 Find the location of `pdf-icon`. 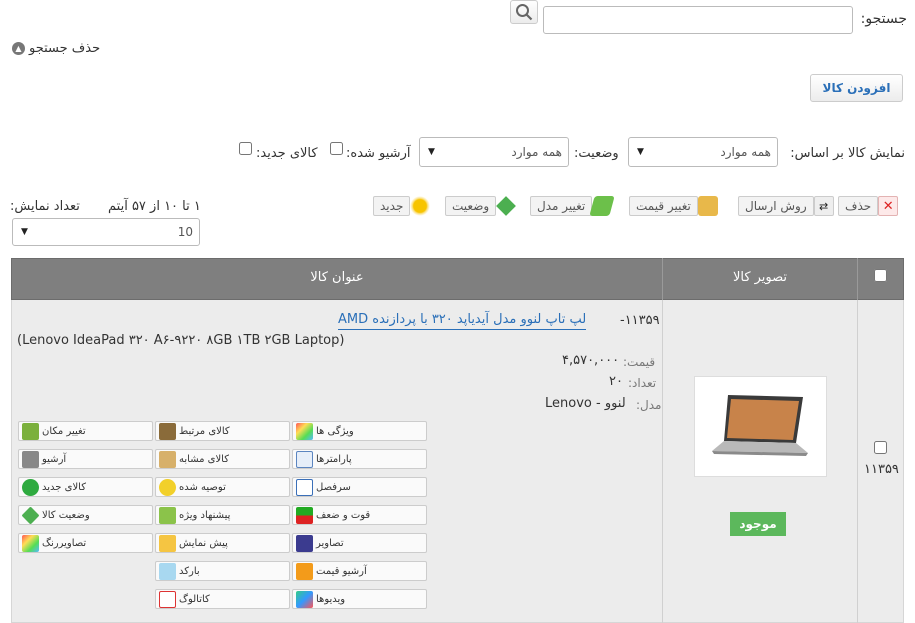

pdf-icon is located at coordinates (167, 599).